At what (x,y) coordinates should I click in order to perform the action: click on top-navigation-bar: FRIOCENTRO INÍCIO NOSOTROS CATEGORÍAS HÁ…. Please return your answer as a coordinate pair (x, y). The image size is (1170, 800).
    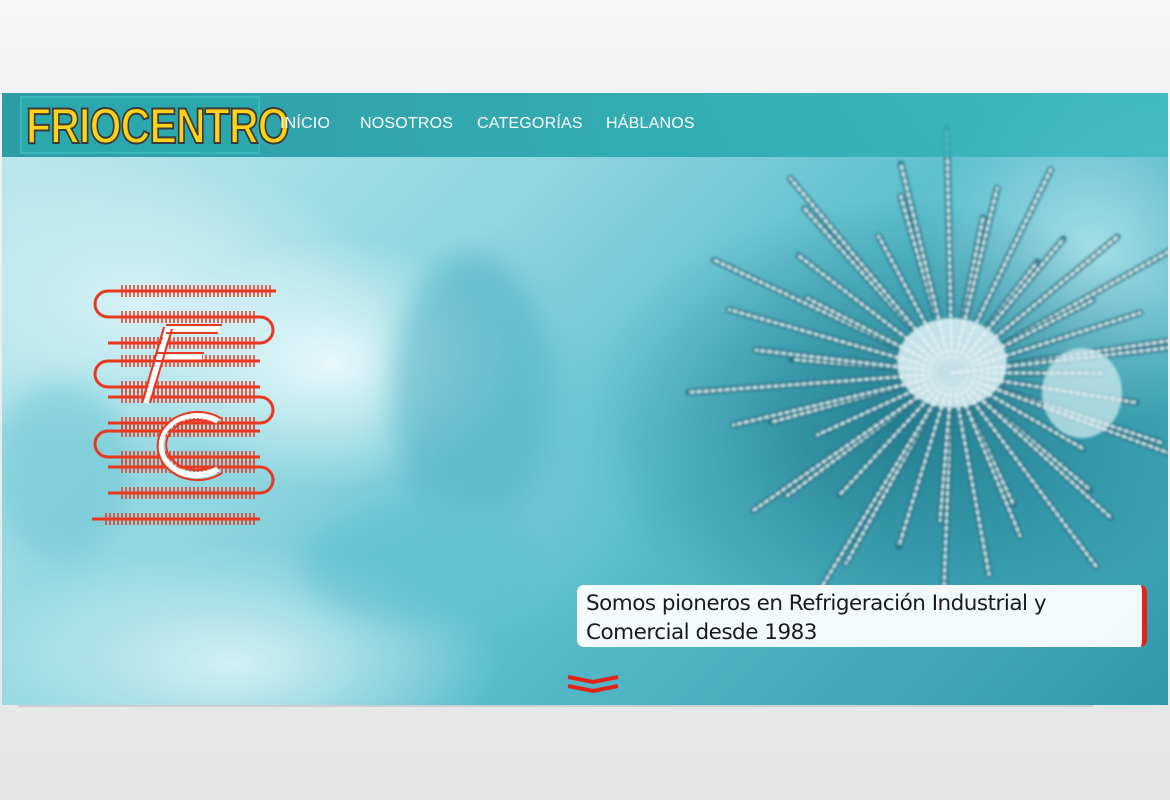
    Looking at the image, I should click on (585, 125).